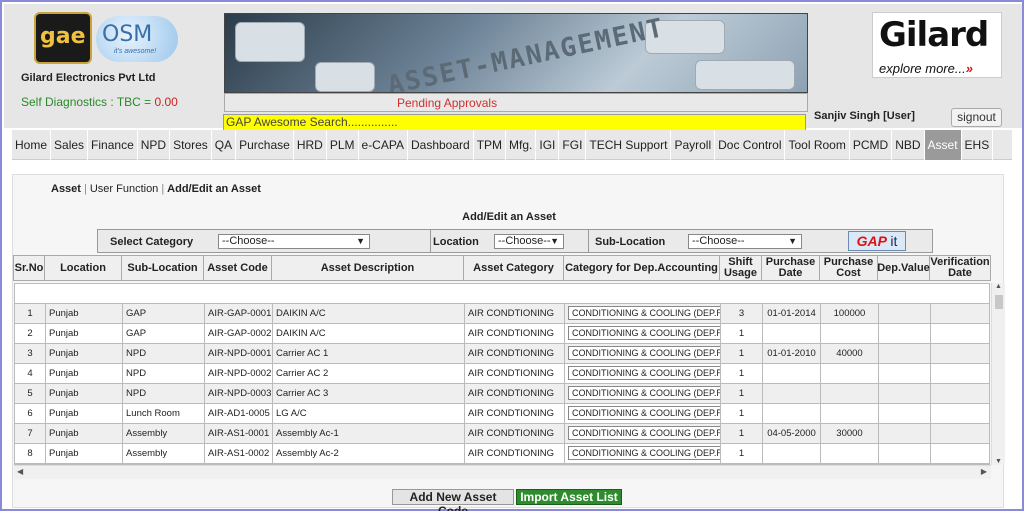  What do you see at coordinates (490, 145) in the screenshot?
I see `nav-item-tpm: TPM` at bounding box center [490, 145].